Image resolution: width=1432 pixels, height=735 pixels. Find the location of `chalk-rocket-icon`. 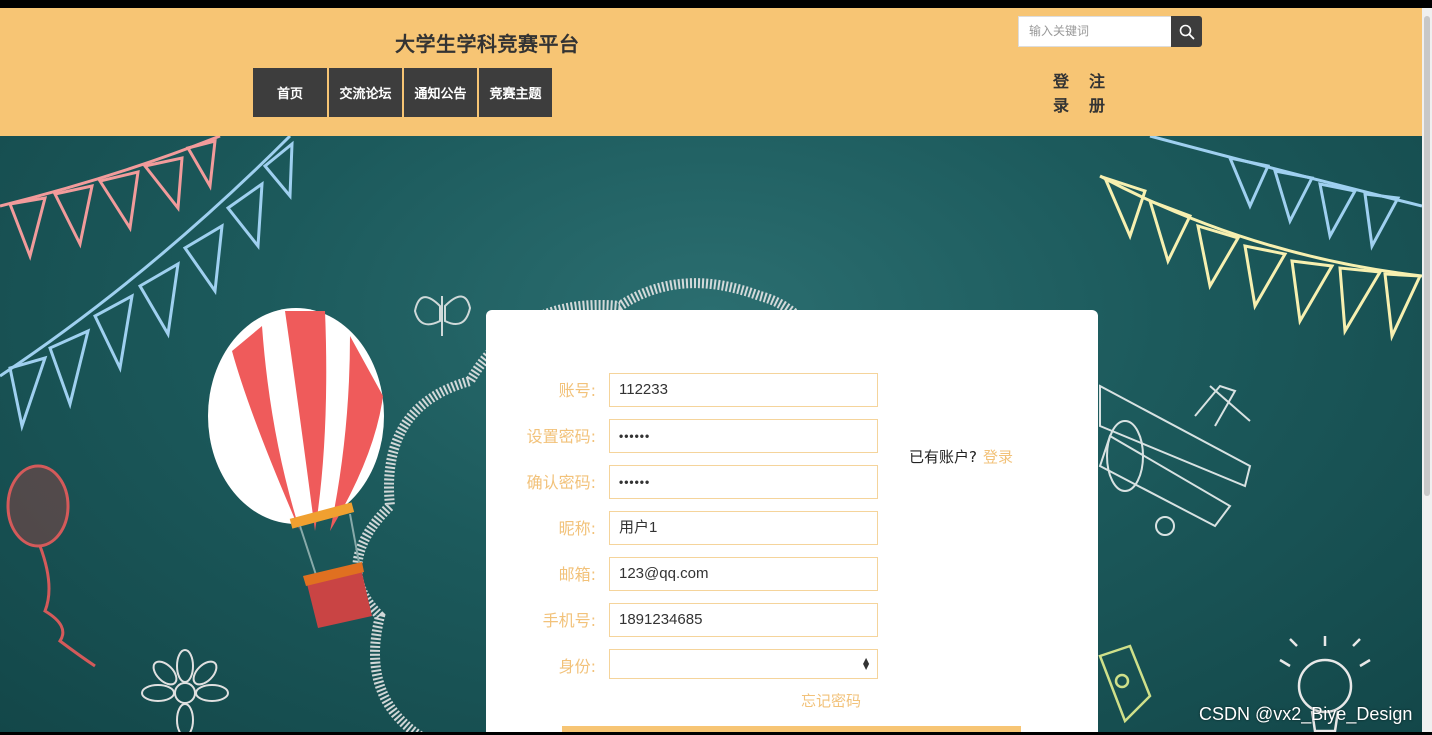

chalk-rocket-icon is located at coordinates (1125, 684).